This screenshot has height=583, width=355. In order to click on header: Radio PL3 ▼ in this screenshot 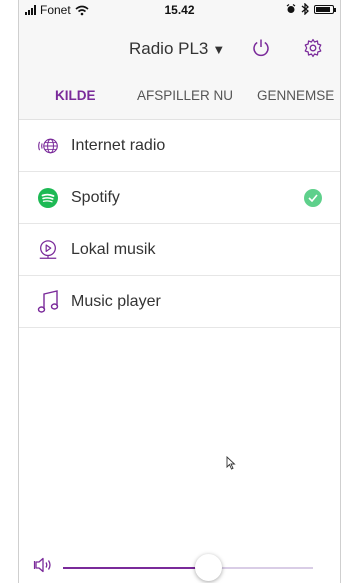, I will do `click(179, 48)`.